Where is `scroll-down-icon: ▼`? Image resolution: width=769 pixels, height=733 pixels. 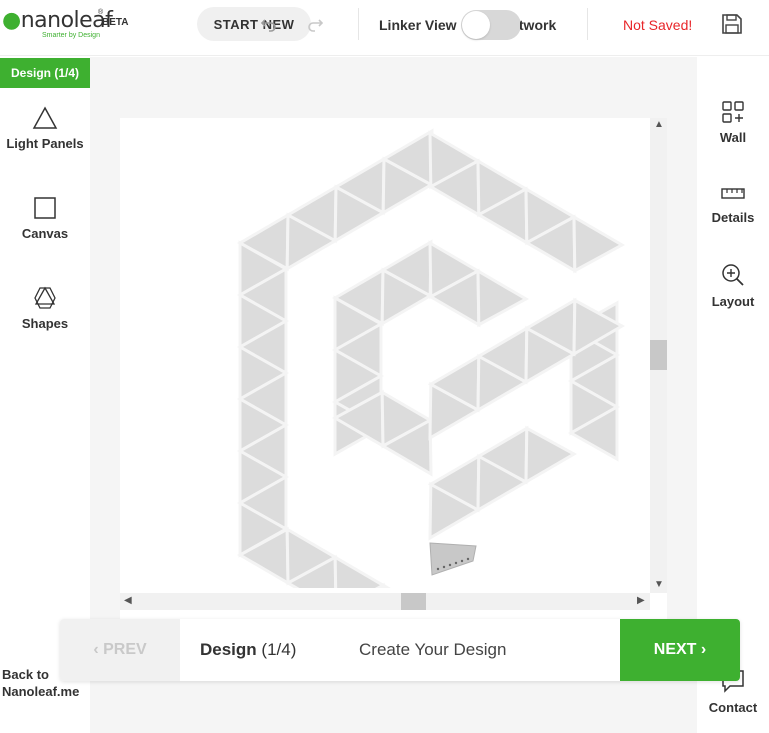 scroll-down-icon: ▼ is located at coordinates (659, 584).